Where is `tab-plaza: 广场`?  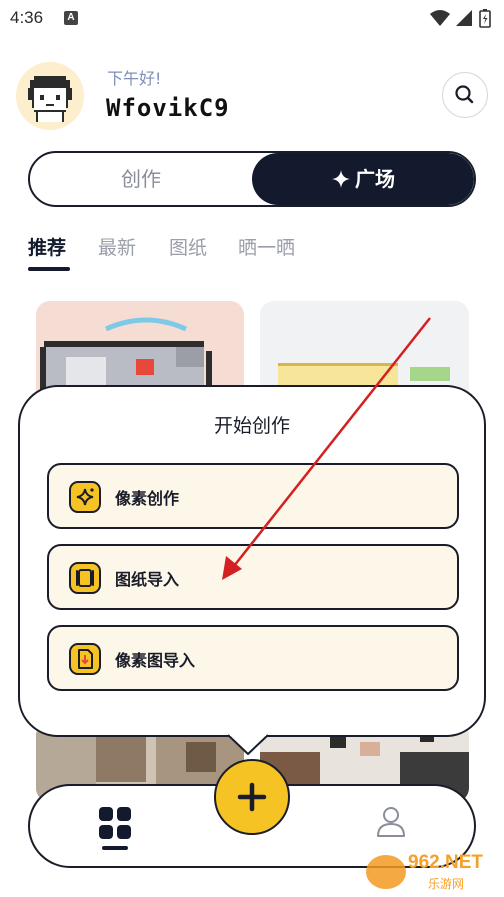 tab-plaza: 广场 is located at coordinates (363, 179).